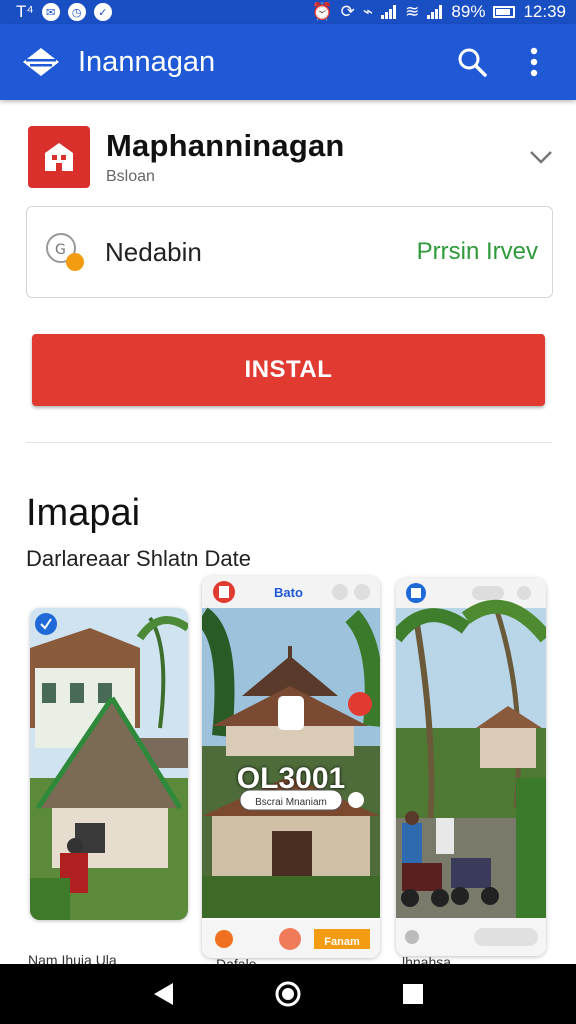  Describe the element at coordinates (288, 370) in the screenshot. I see `install-button: INSTAL` at that location.